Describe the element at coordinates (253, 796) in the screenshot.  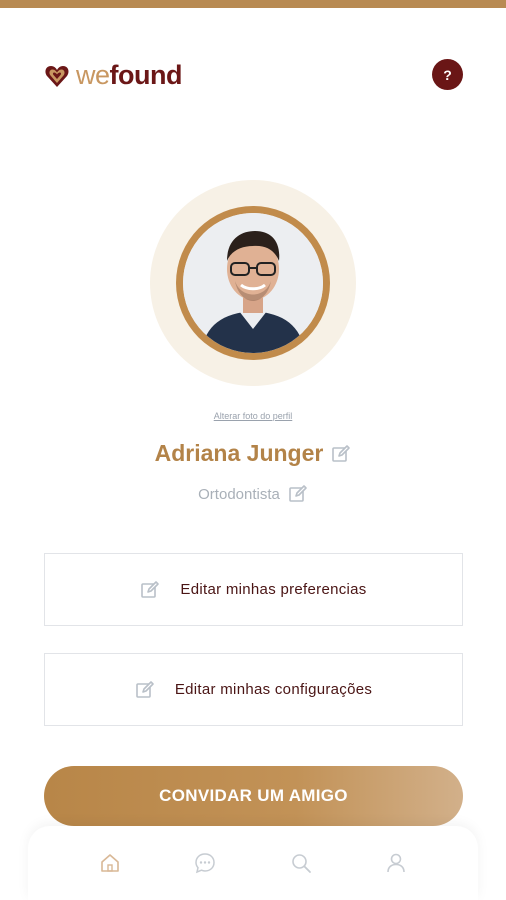
I see `invite-friend-button: CONVIDAR UM AMIGO` at that location.